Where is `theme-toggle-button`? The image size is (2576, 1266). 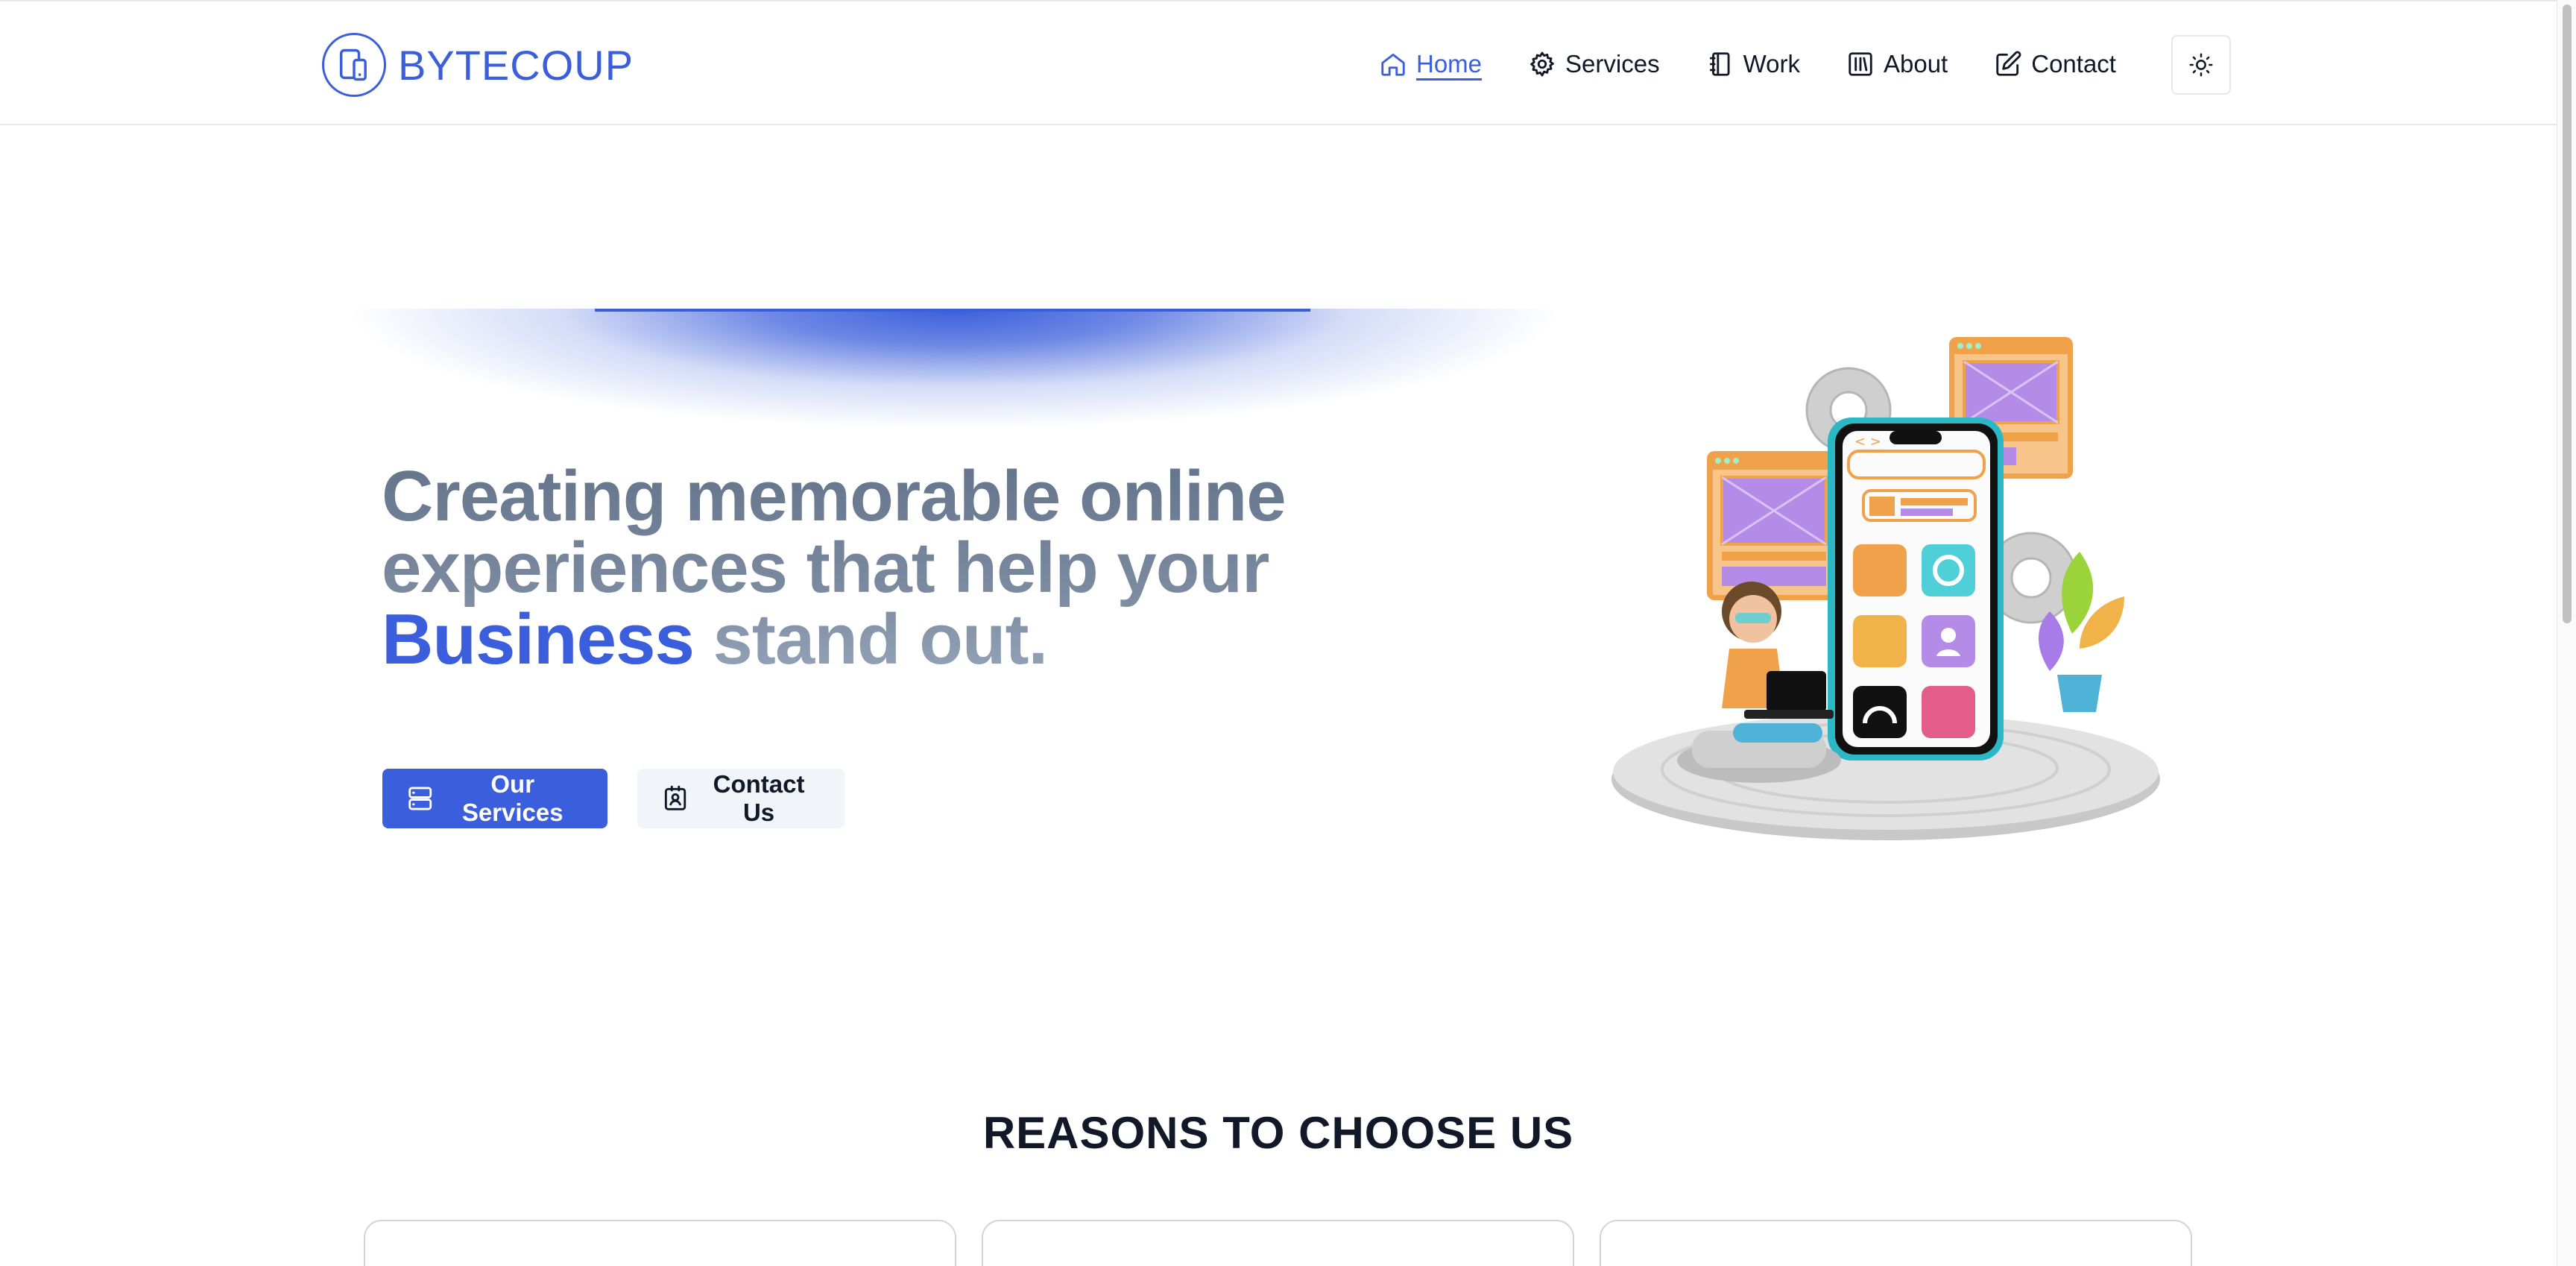
theme-toggle-button is located at coordinates (2201, 65).